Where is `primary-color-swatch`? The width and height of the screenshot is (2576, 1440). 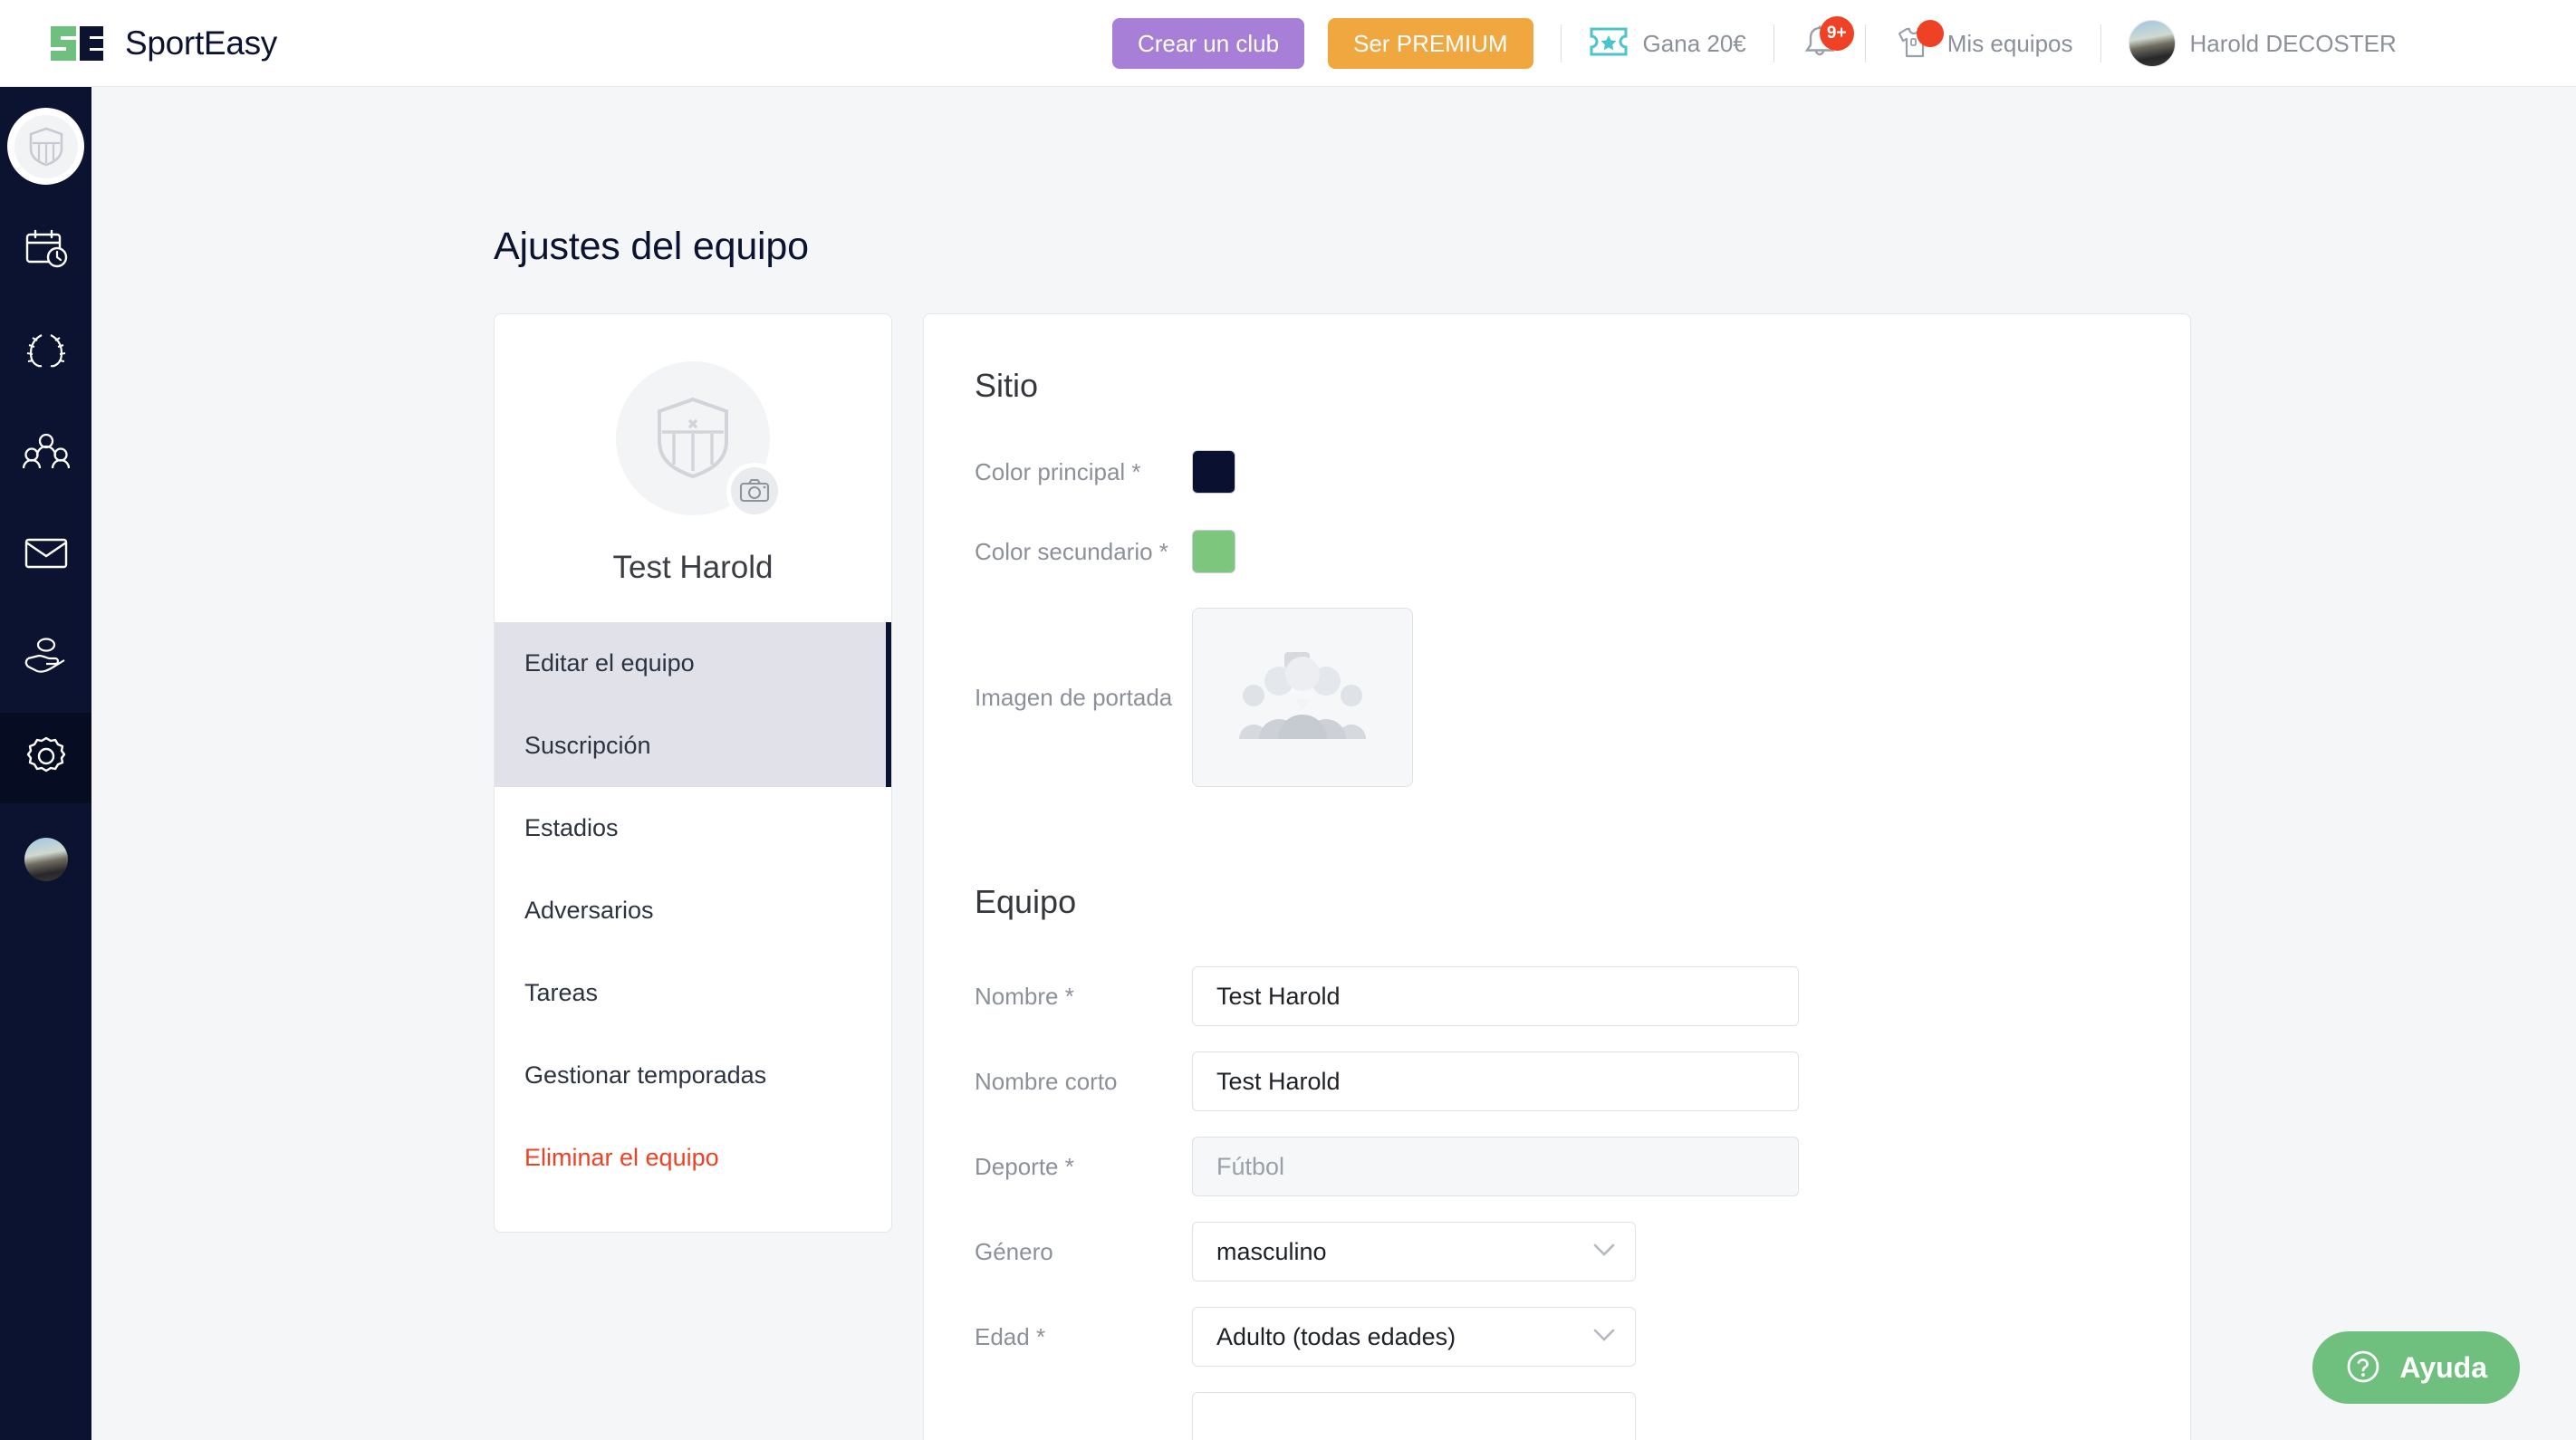
primary-color-swatch is located at coordinates (1213, 472).